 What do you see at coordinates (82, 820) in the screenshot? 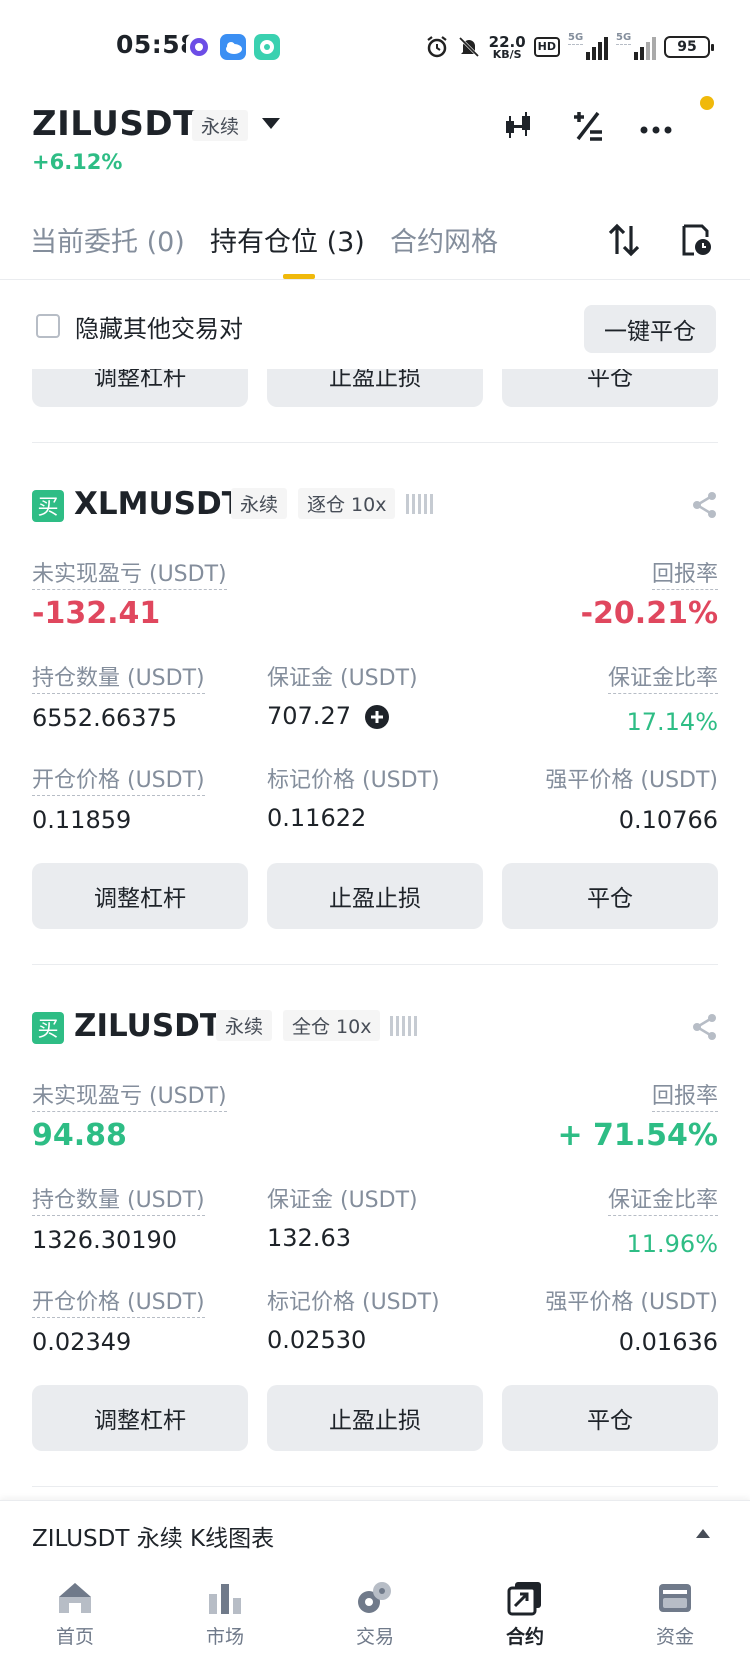
I see `entry-price-value: 0.11859` at bounding box center [82, 820].